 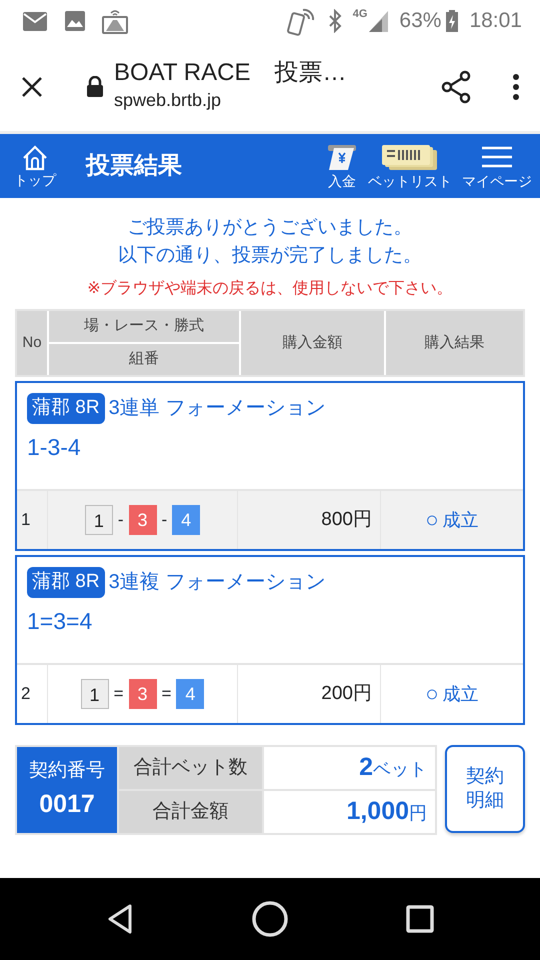 What do you see at coordinates (217, 409) in the screenshot?
I see `bet-type: 3連単 フォーメーション` at bounding box center [217, 409].